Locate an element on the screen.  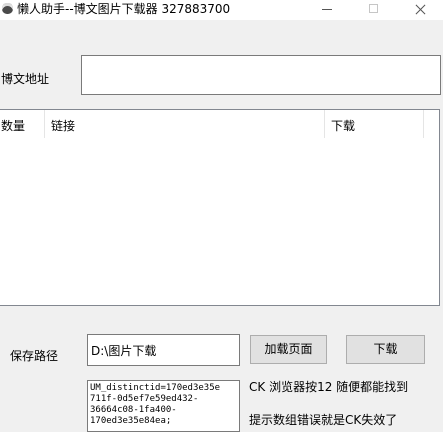
url-label: 博文地址 is located at coordinates (25, 79).